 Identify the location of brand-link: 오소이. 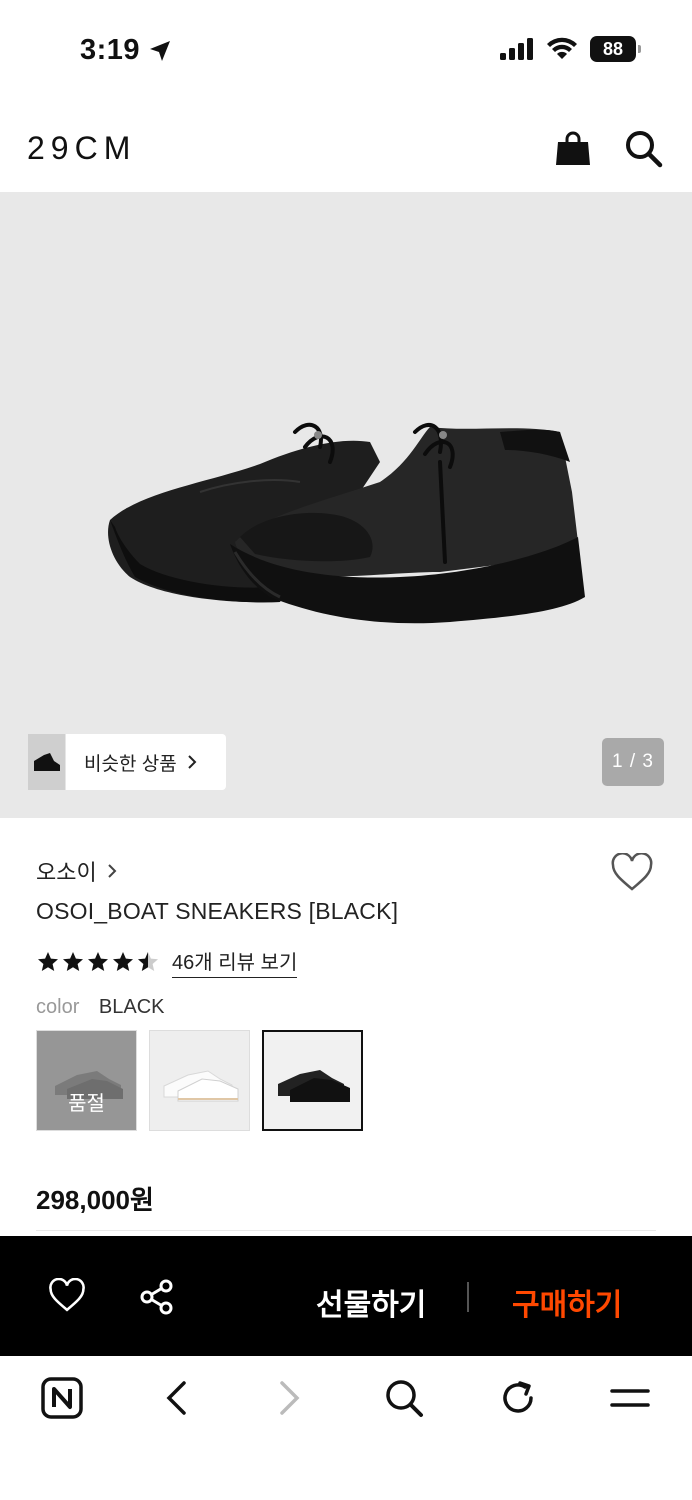
(76, 871).